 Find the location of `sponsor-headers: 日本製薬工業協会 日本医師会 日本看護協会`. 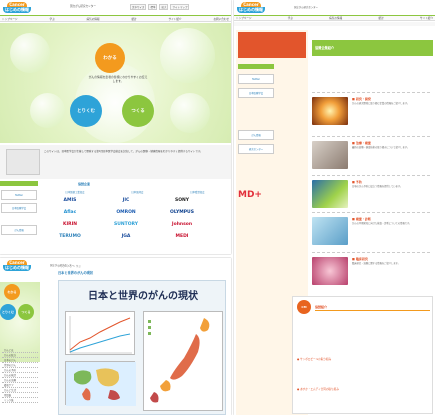

sponsor-headers: 日本製薬工業協会 日本医師会 日本看護協会 is located at coordinates (135, 192).